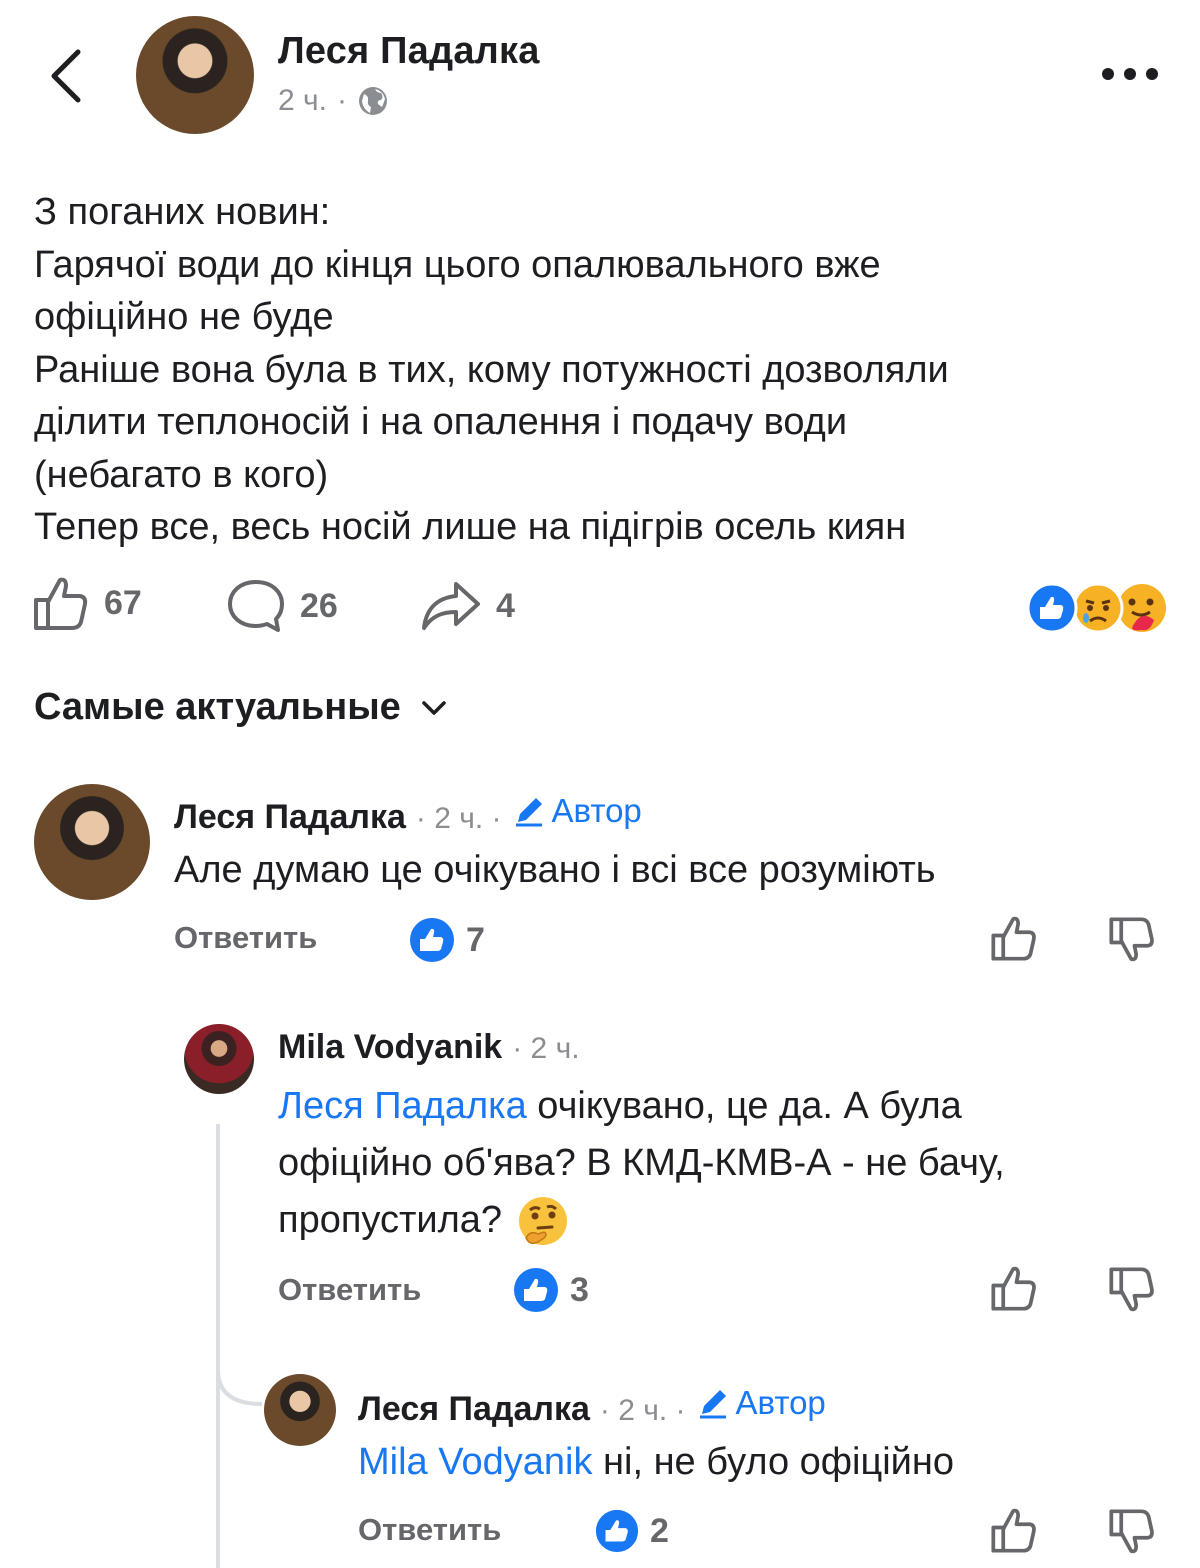  Describe the element at coordinates (641, 1163) in the screenshot. I see `comment-text-part: офіційно об'ява? В КМД-КМВ-А - не бачу,` at that location.